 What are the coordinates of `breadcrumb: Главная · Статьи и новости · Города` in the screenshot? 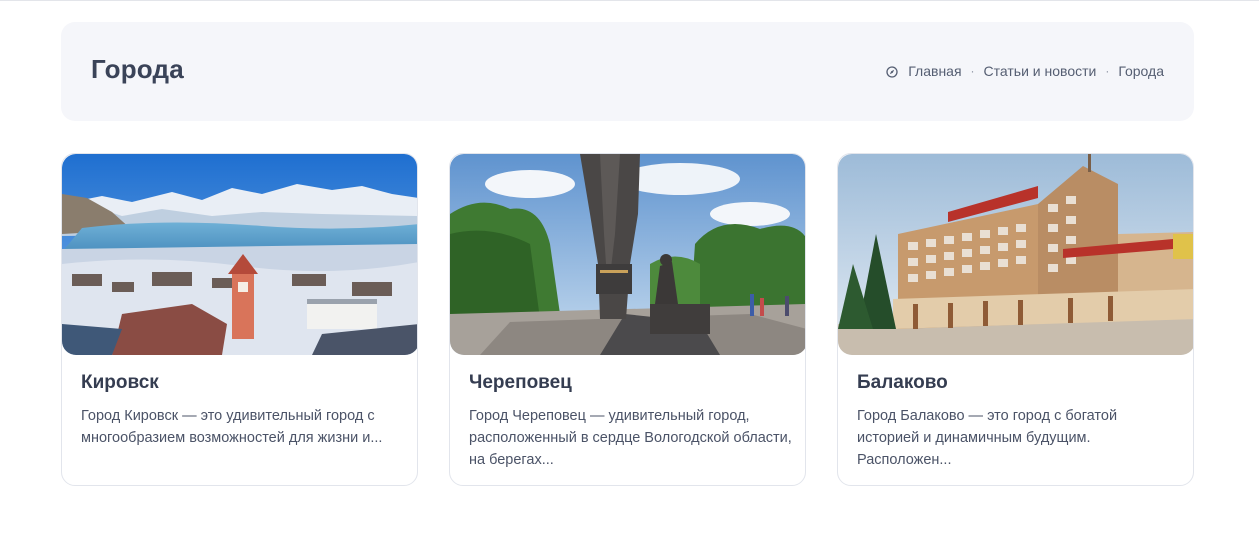 It's located at (1025, 71).